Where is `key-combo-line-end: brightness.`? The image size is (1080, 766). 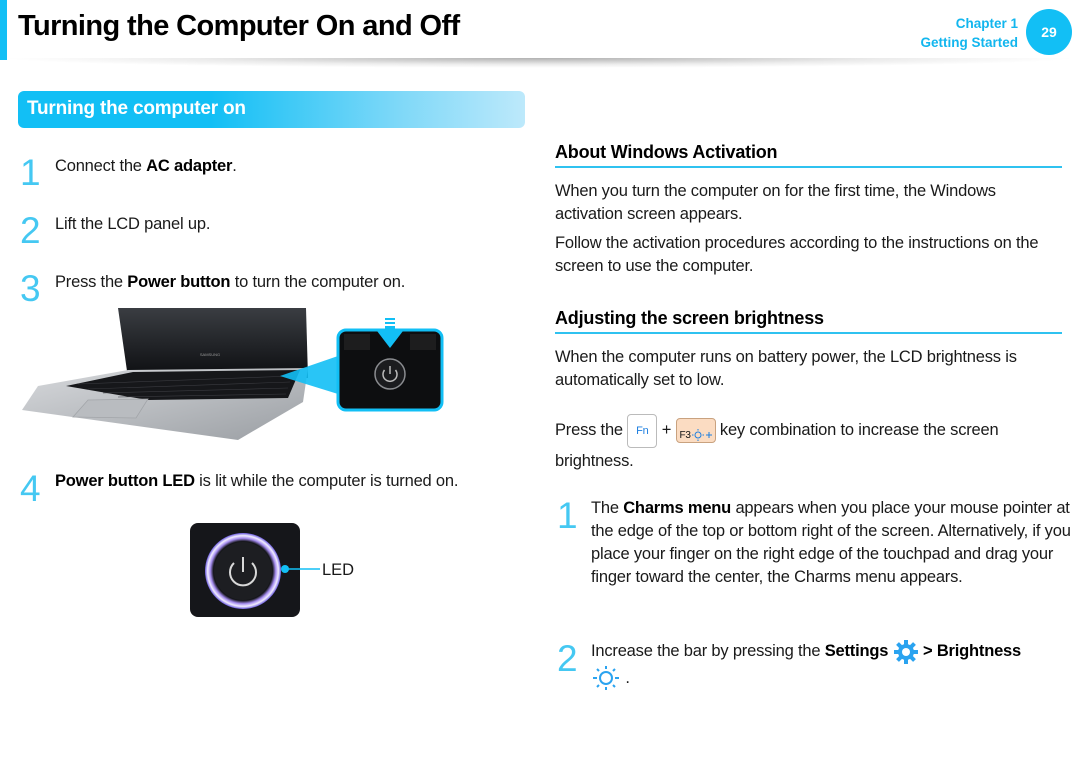 key-combo-line-end: brightness. is located at coordinates (594, 461).